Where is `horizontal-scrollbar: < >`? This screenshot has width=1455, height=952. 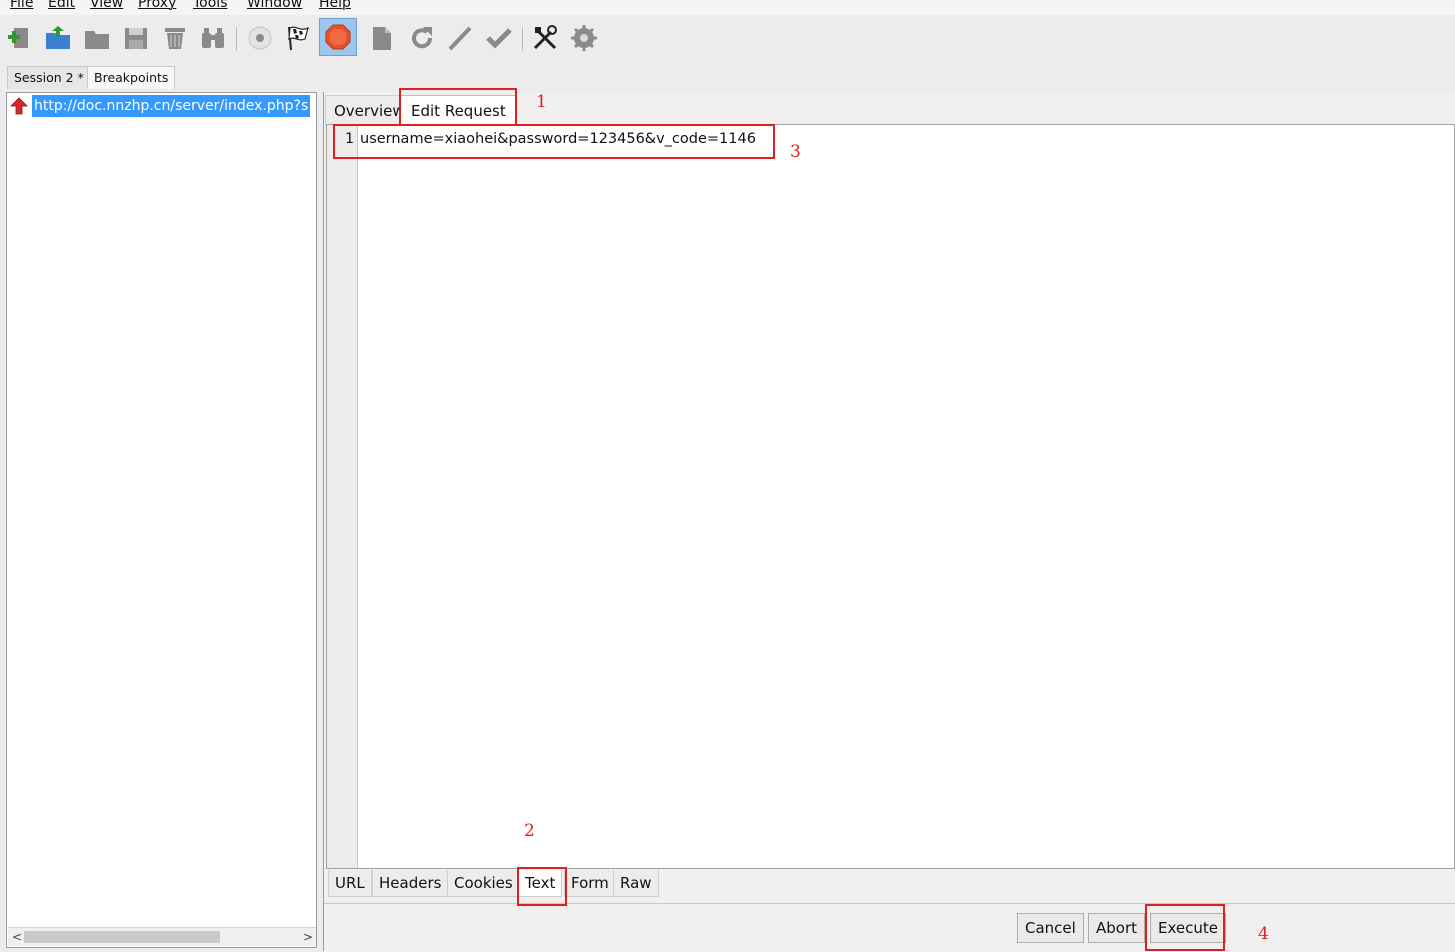
horizontal-scrollbar: < > is located at coordinates (162, 936).